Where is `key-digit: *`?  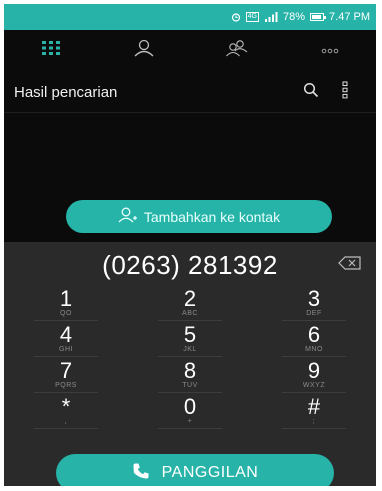
key-digit: * is located at coordinates (66, 406).